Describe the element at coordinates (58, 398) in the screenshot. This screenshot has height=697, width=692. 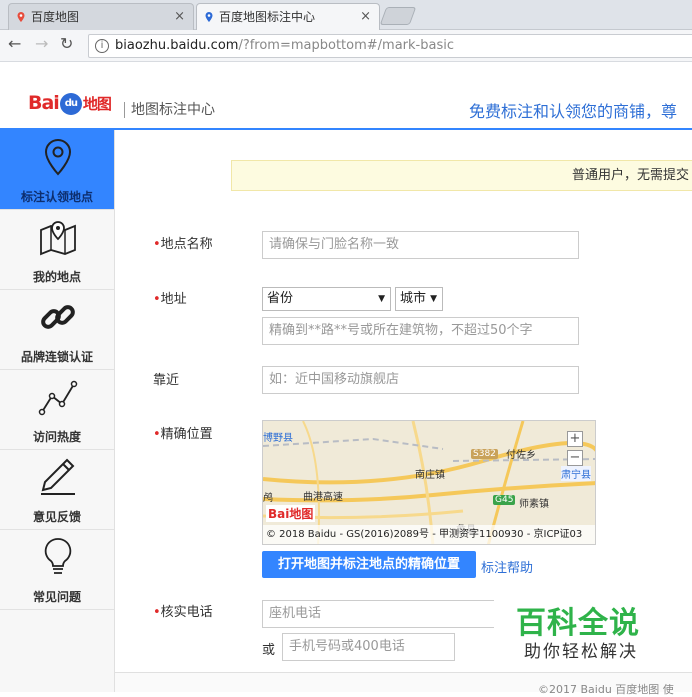
I see `line-chart-icon` at that location.